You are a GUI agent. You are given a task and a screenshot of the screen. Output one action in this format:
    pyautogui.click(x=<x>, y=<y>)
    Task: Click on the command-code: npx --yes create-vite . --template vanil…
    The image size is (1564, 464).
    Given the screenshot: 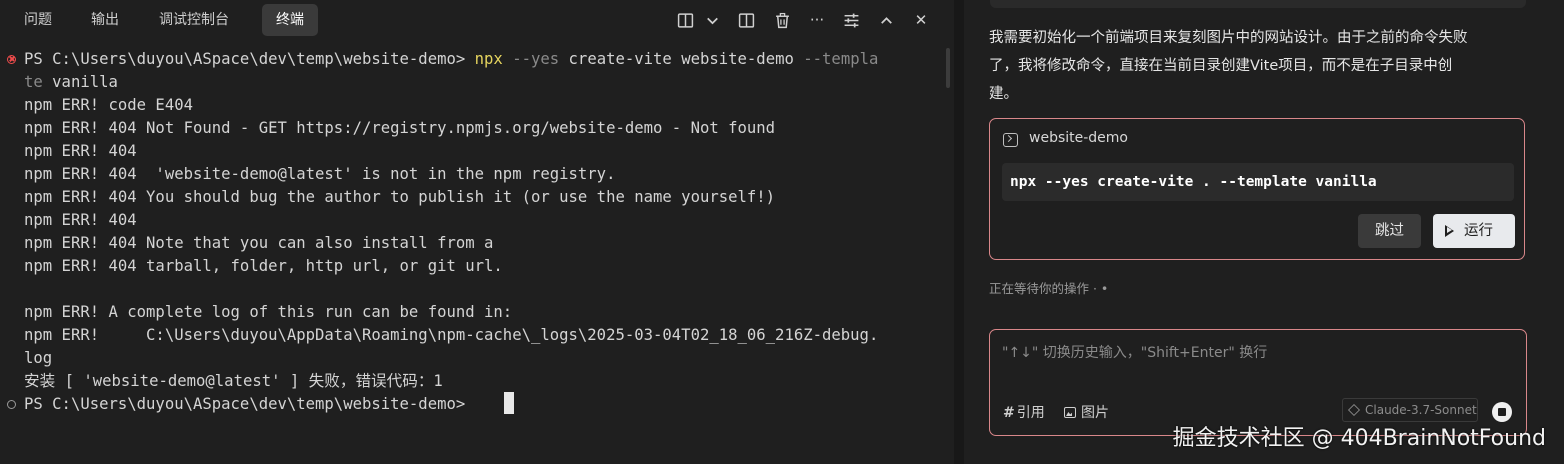 What is the action you would take?
    pyautogui.click(x=1258, y=182)
    